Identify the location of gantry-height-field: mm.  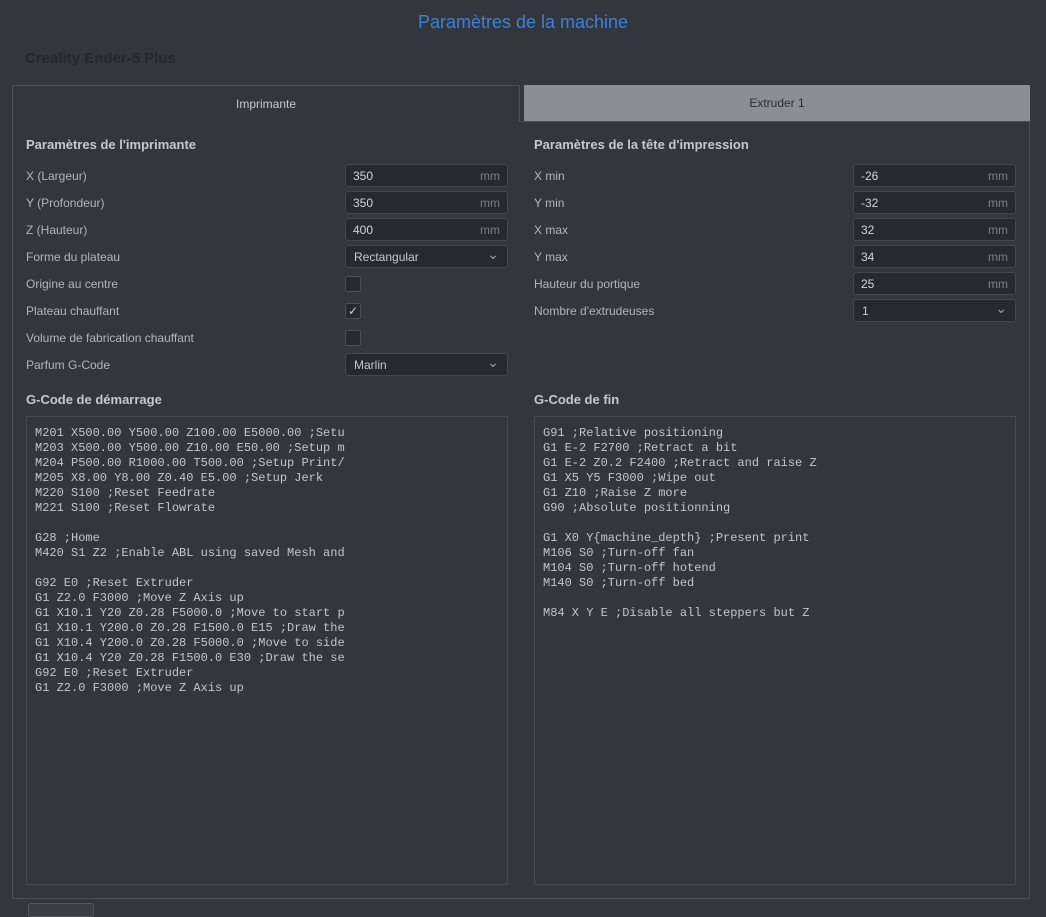
(934, 283).